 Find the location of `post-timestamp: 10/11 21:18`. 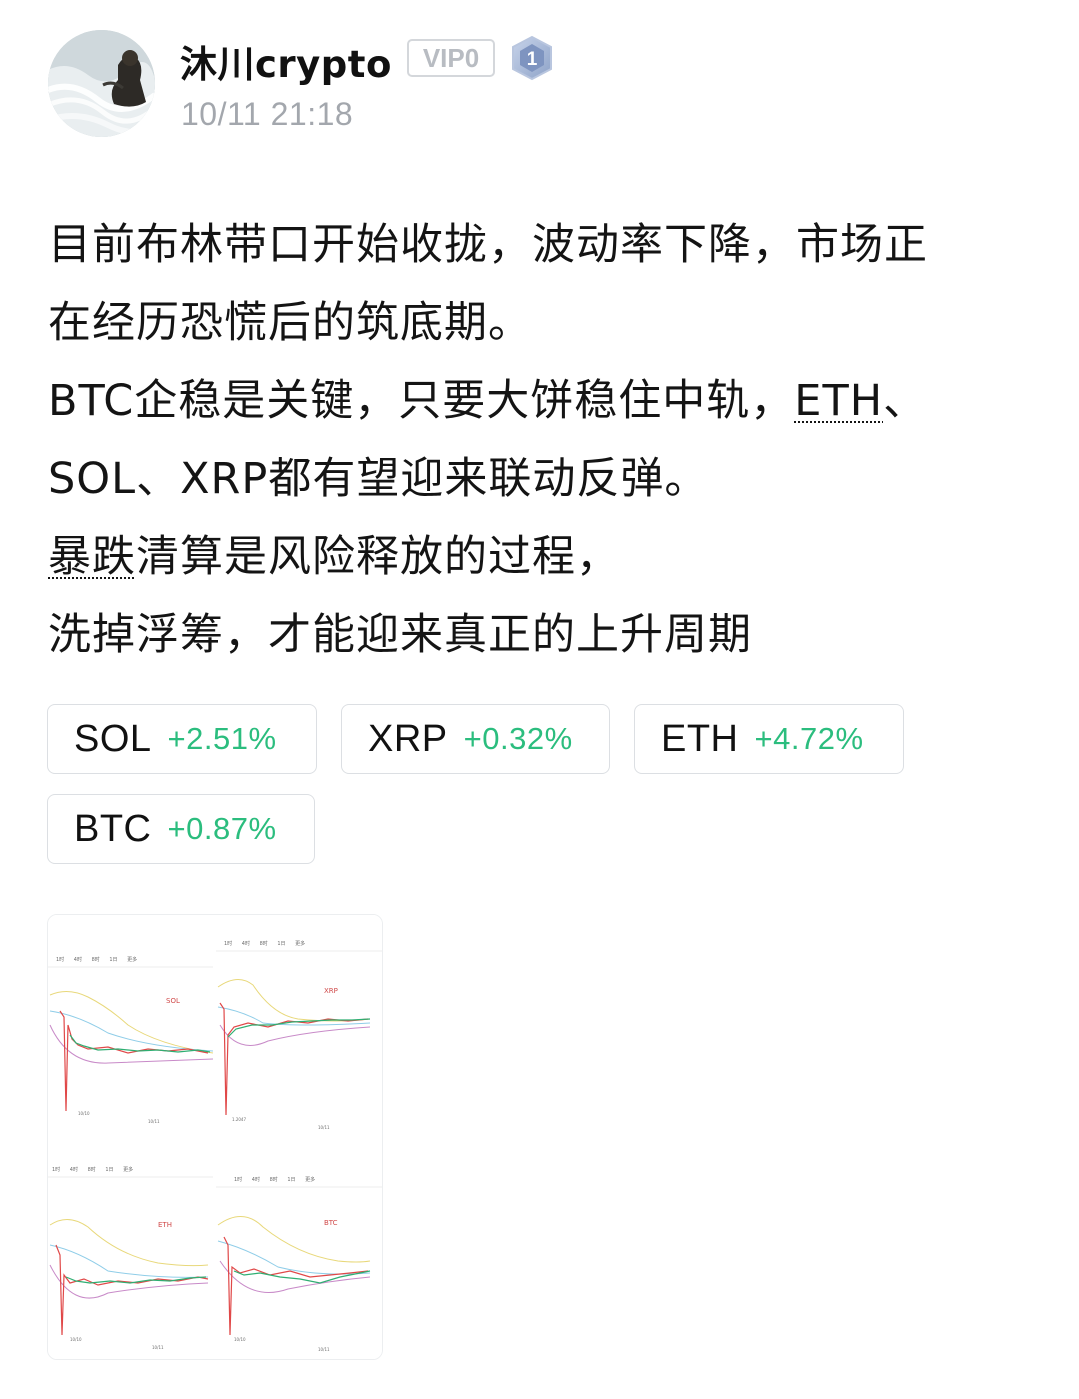

post-timestamp: 10/11 21:18 is located at coordinates (267, 114).